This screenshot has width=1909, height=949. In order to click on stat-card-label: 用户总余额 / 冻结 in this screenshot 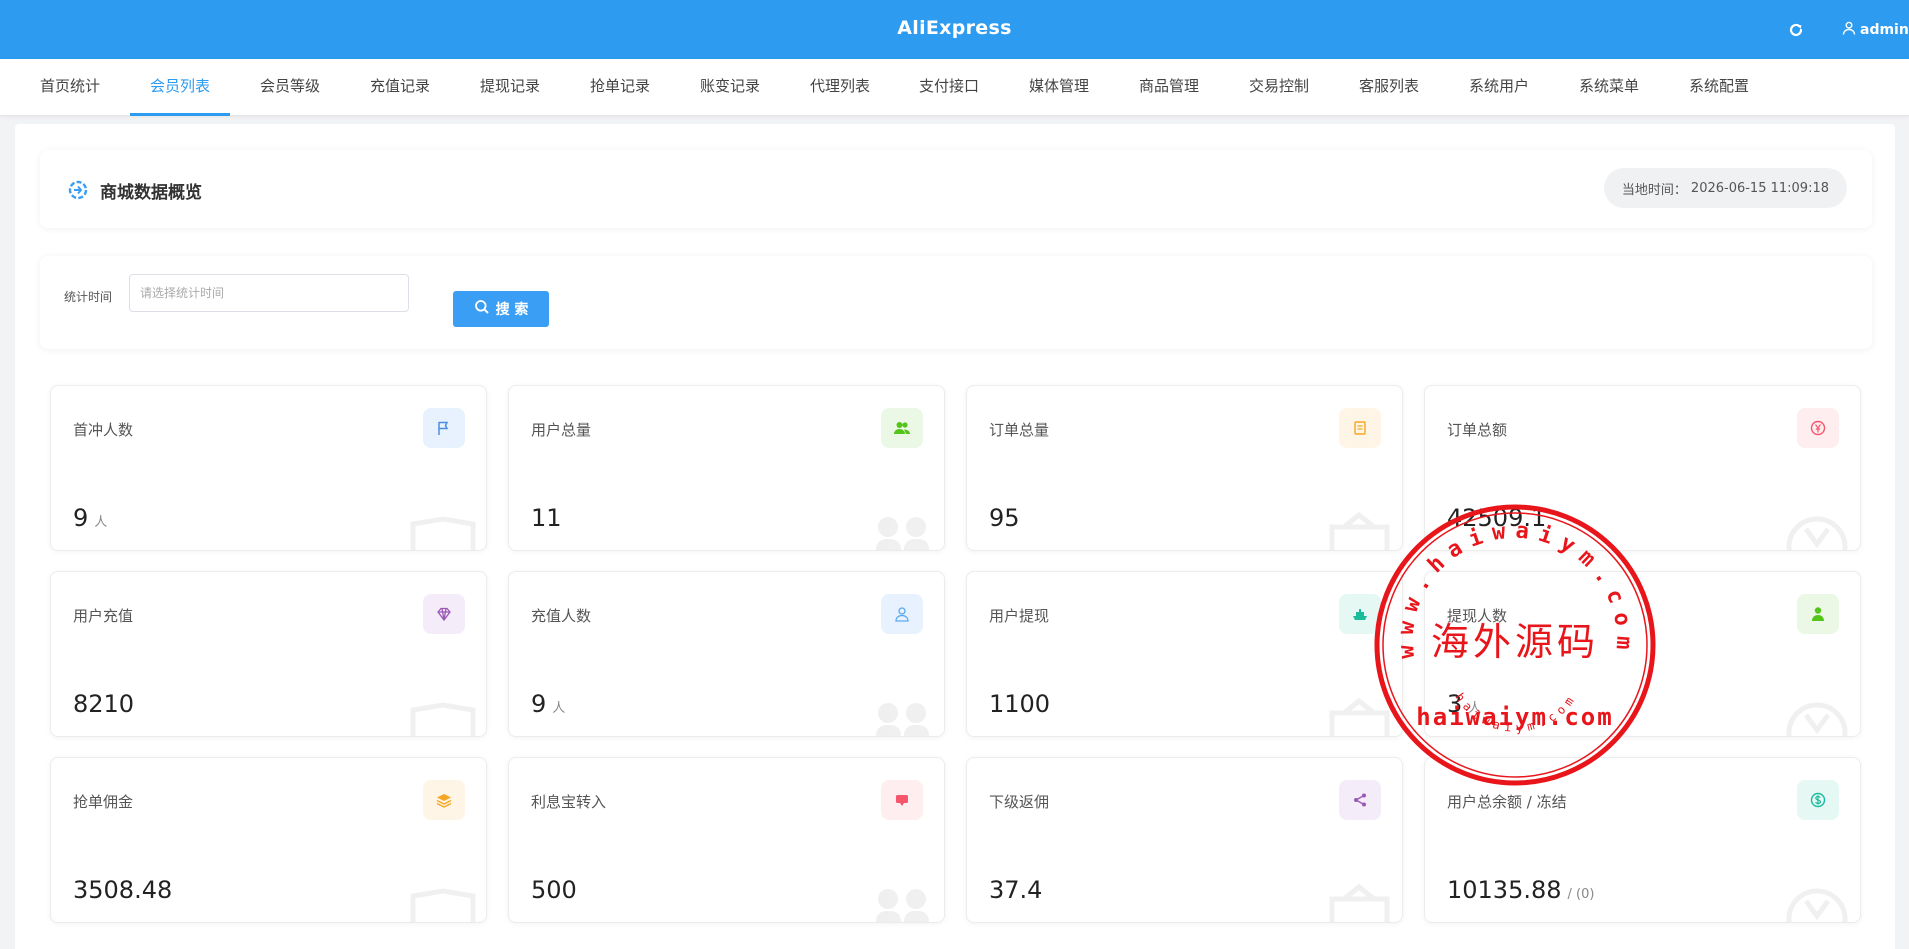, I will do `click(1507, 802)`.